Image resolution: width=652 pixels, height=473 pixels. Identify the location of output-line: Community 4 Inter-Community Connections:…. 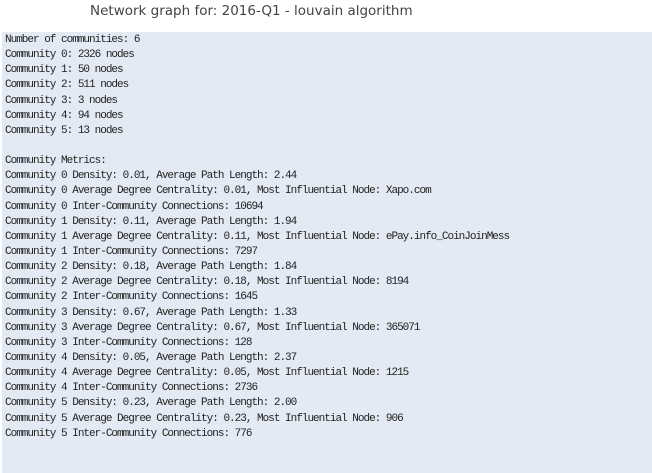
(131, 388).